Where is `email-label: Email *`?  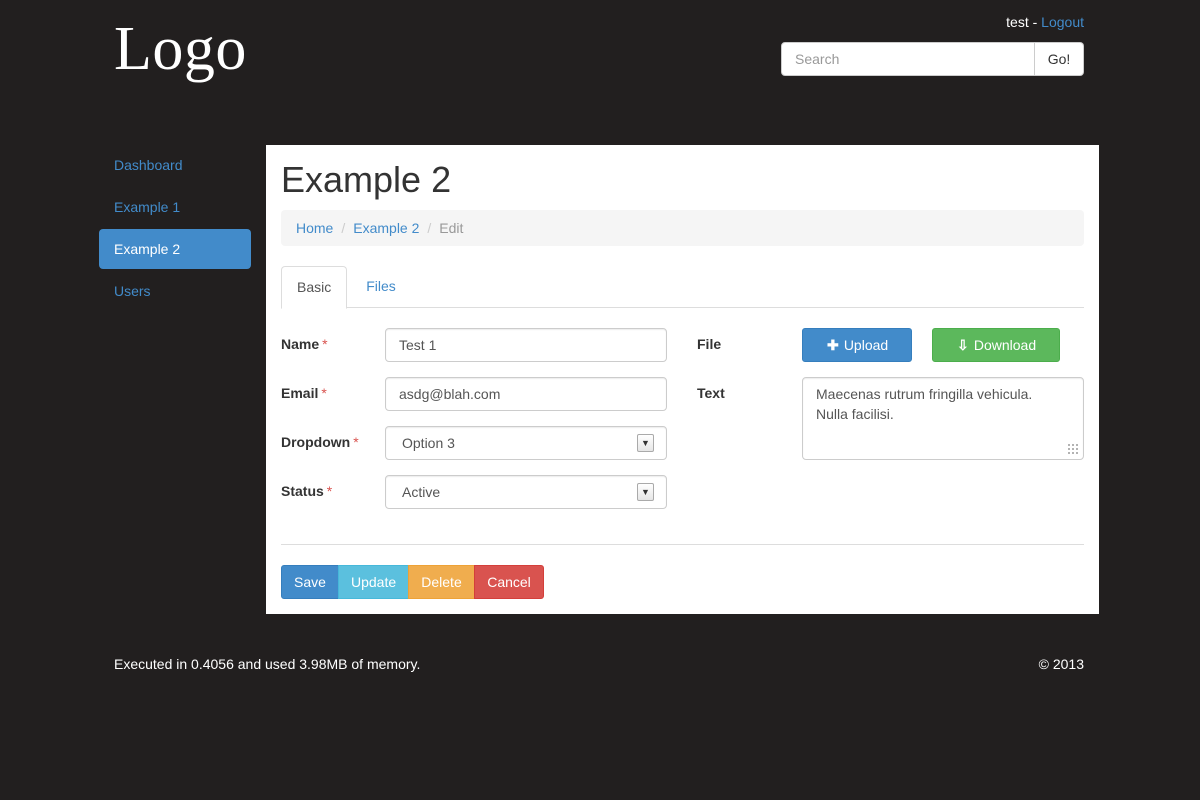
email-label: Email * is located at coordinates (304, 393).